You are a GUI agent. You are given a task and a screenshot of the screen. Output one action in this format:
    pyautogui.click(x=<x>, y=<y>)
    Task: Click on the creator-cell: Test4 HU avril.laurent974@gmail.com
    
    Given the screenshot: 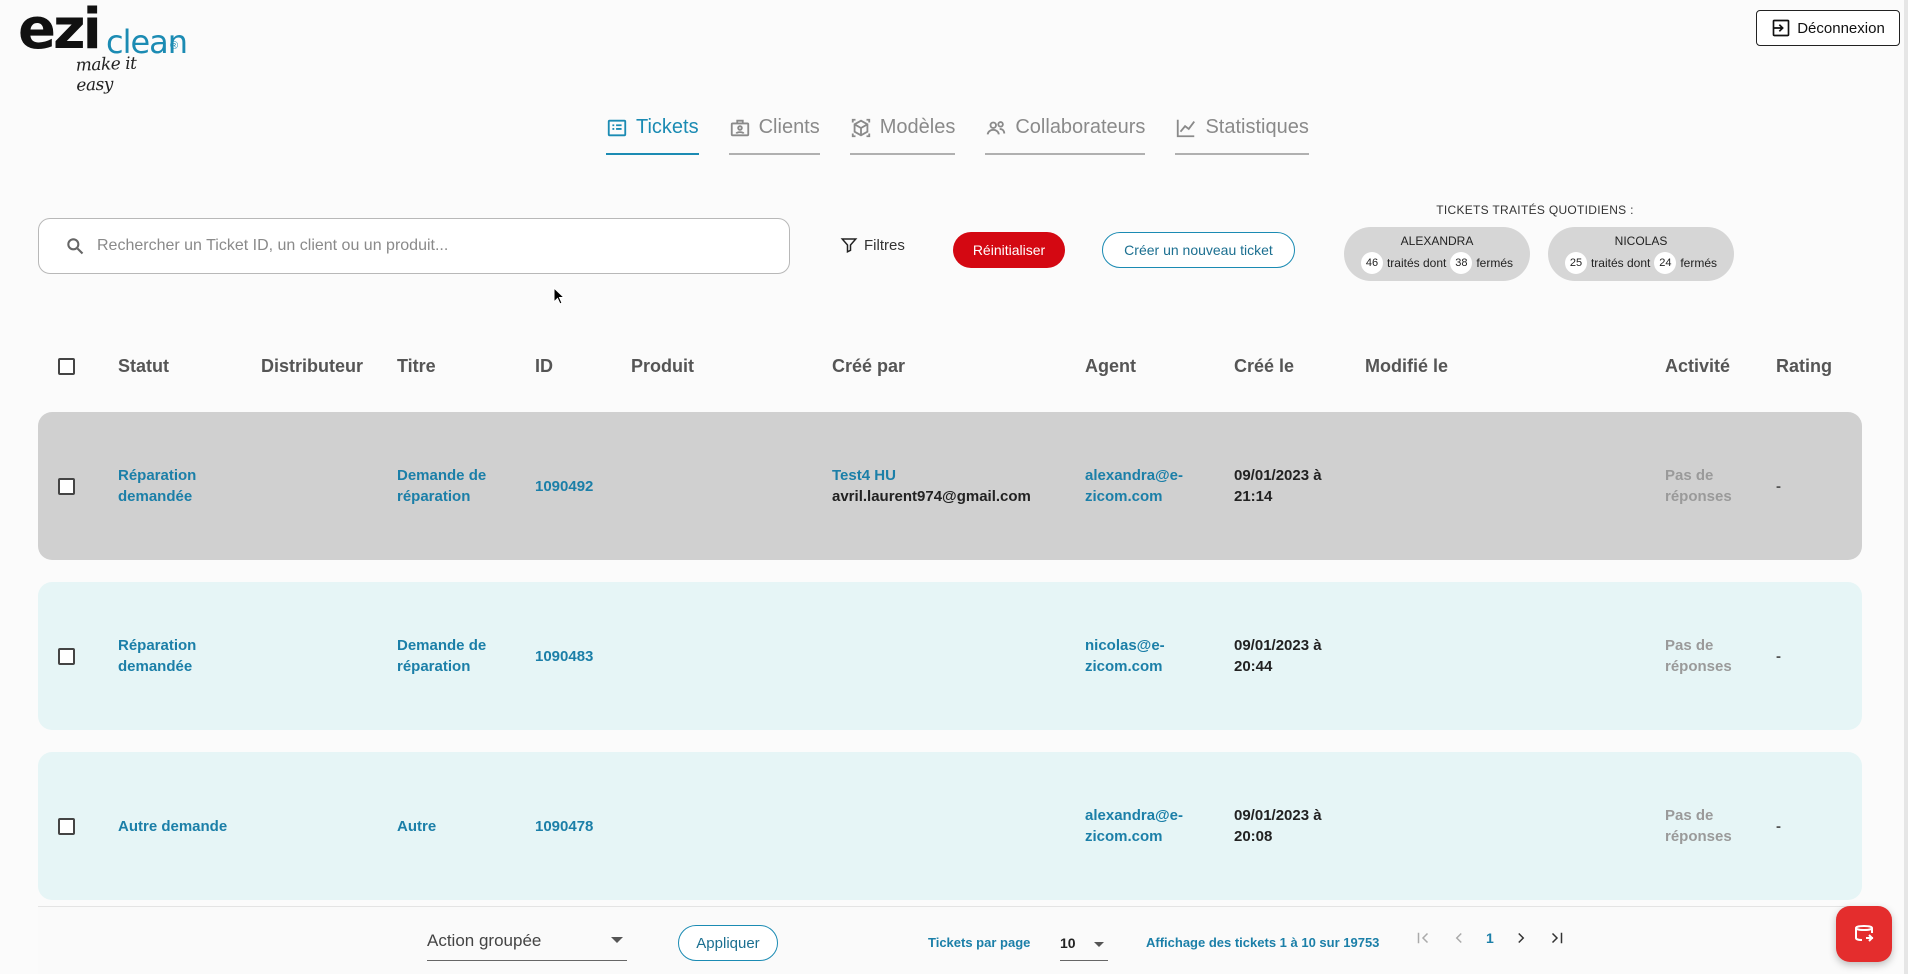 What is the action you would take?
    pyautogui.click(x=931, y=486)
    